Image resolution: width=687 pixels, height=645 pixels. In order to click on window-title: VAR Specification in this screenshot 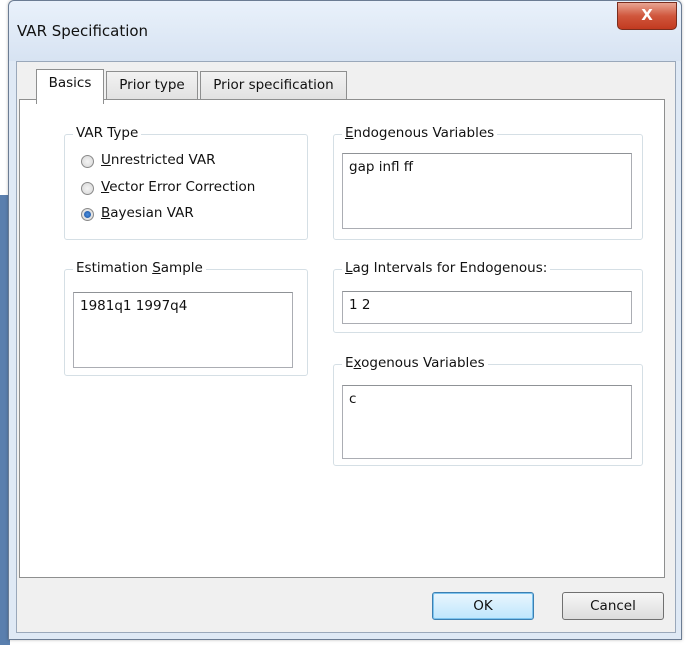, I will do `click(83, 31)`.